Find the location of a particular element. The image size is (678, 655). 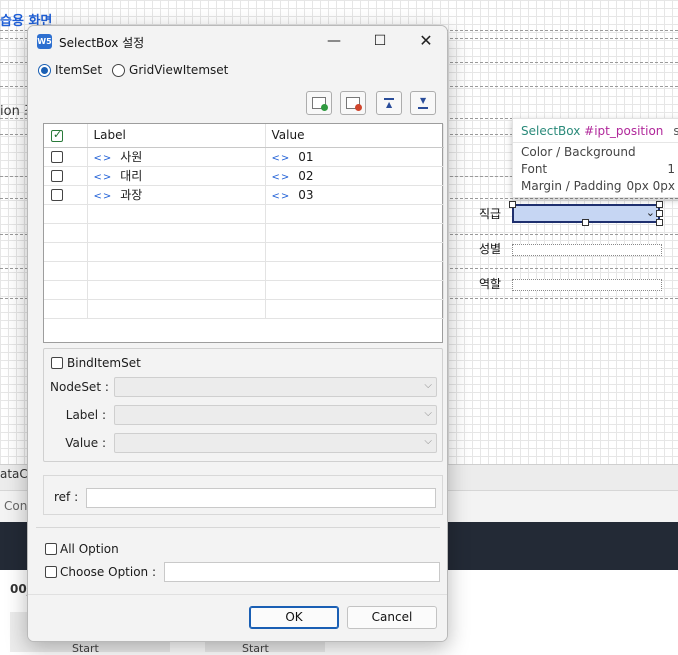

move-down-icon is located at coordinates (423, 108).